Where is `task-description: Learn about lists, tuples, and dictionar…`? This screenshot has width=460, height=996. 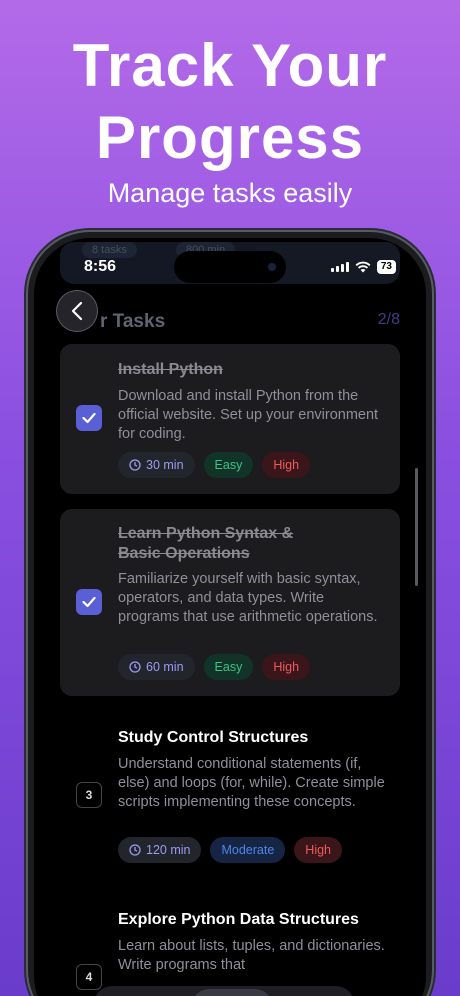
task-description: Learn about lists, tuples, and dictionar… is located at coordinates (251, 955).